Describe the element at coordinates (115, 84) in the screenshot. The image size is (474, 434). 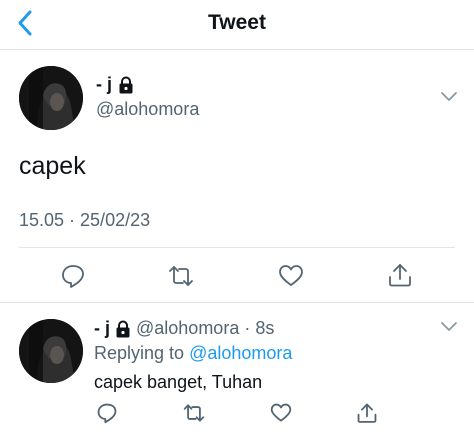
I see `author-name-row: - j` at that location.